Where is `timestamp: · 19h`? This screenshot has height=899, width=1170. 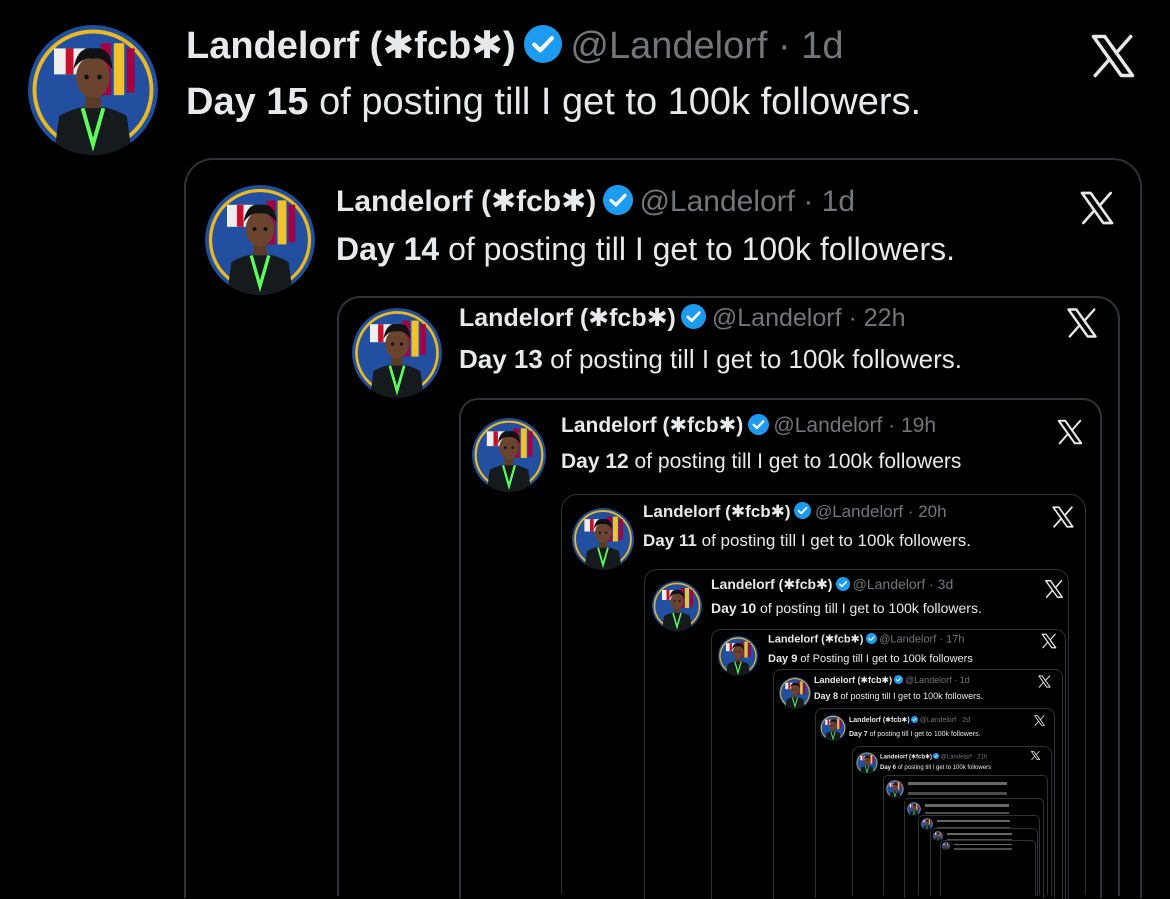 timestamp: · 19h is located at coordinates (912, 425).